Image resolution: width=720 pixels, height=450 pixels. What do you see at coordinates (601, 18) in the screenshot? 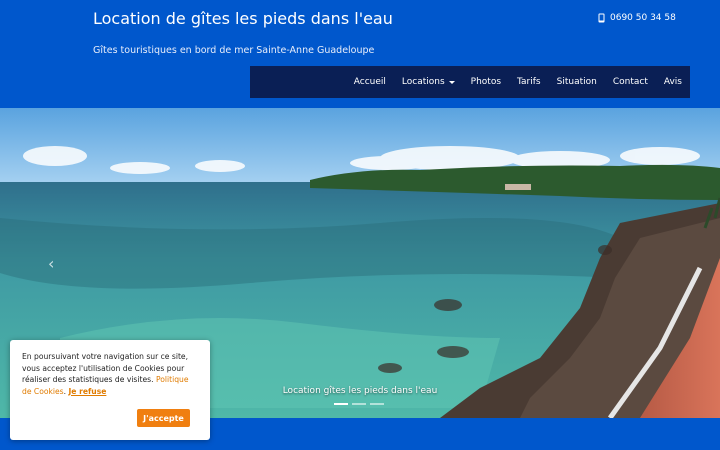
I see `mobile-phone-icon` at bounding box center [601, 18].